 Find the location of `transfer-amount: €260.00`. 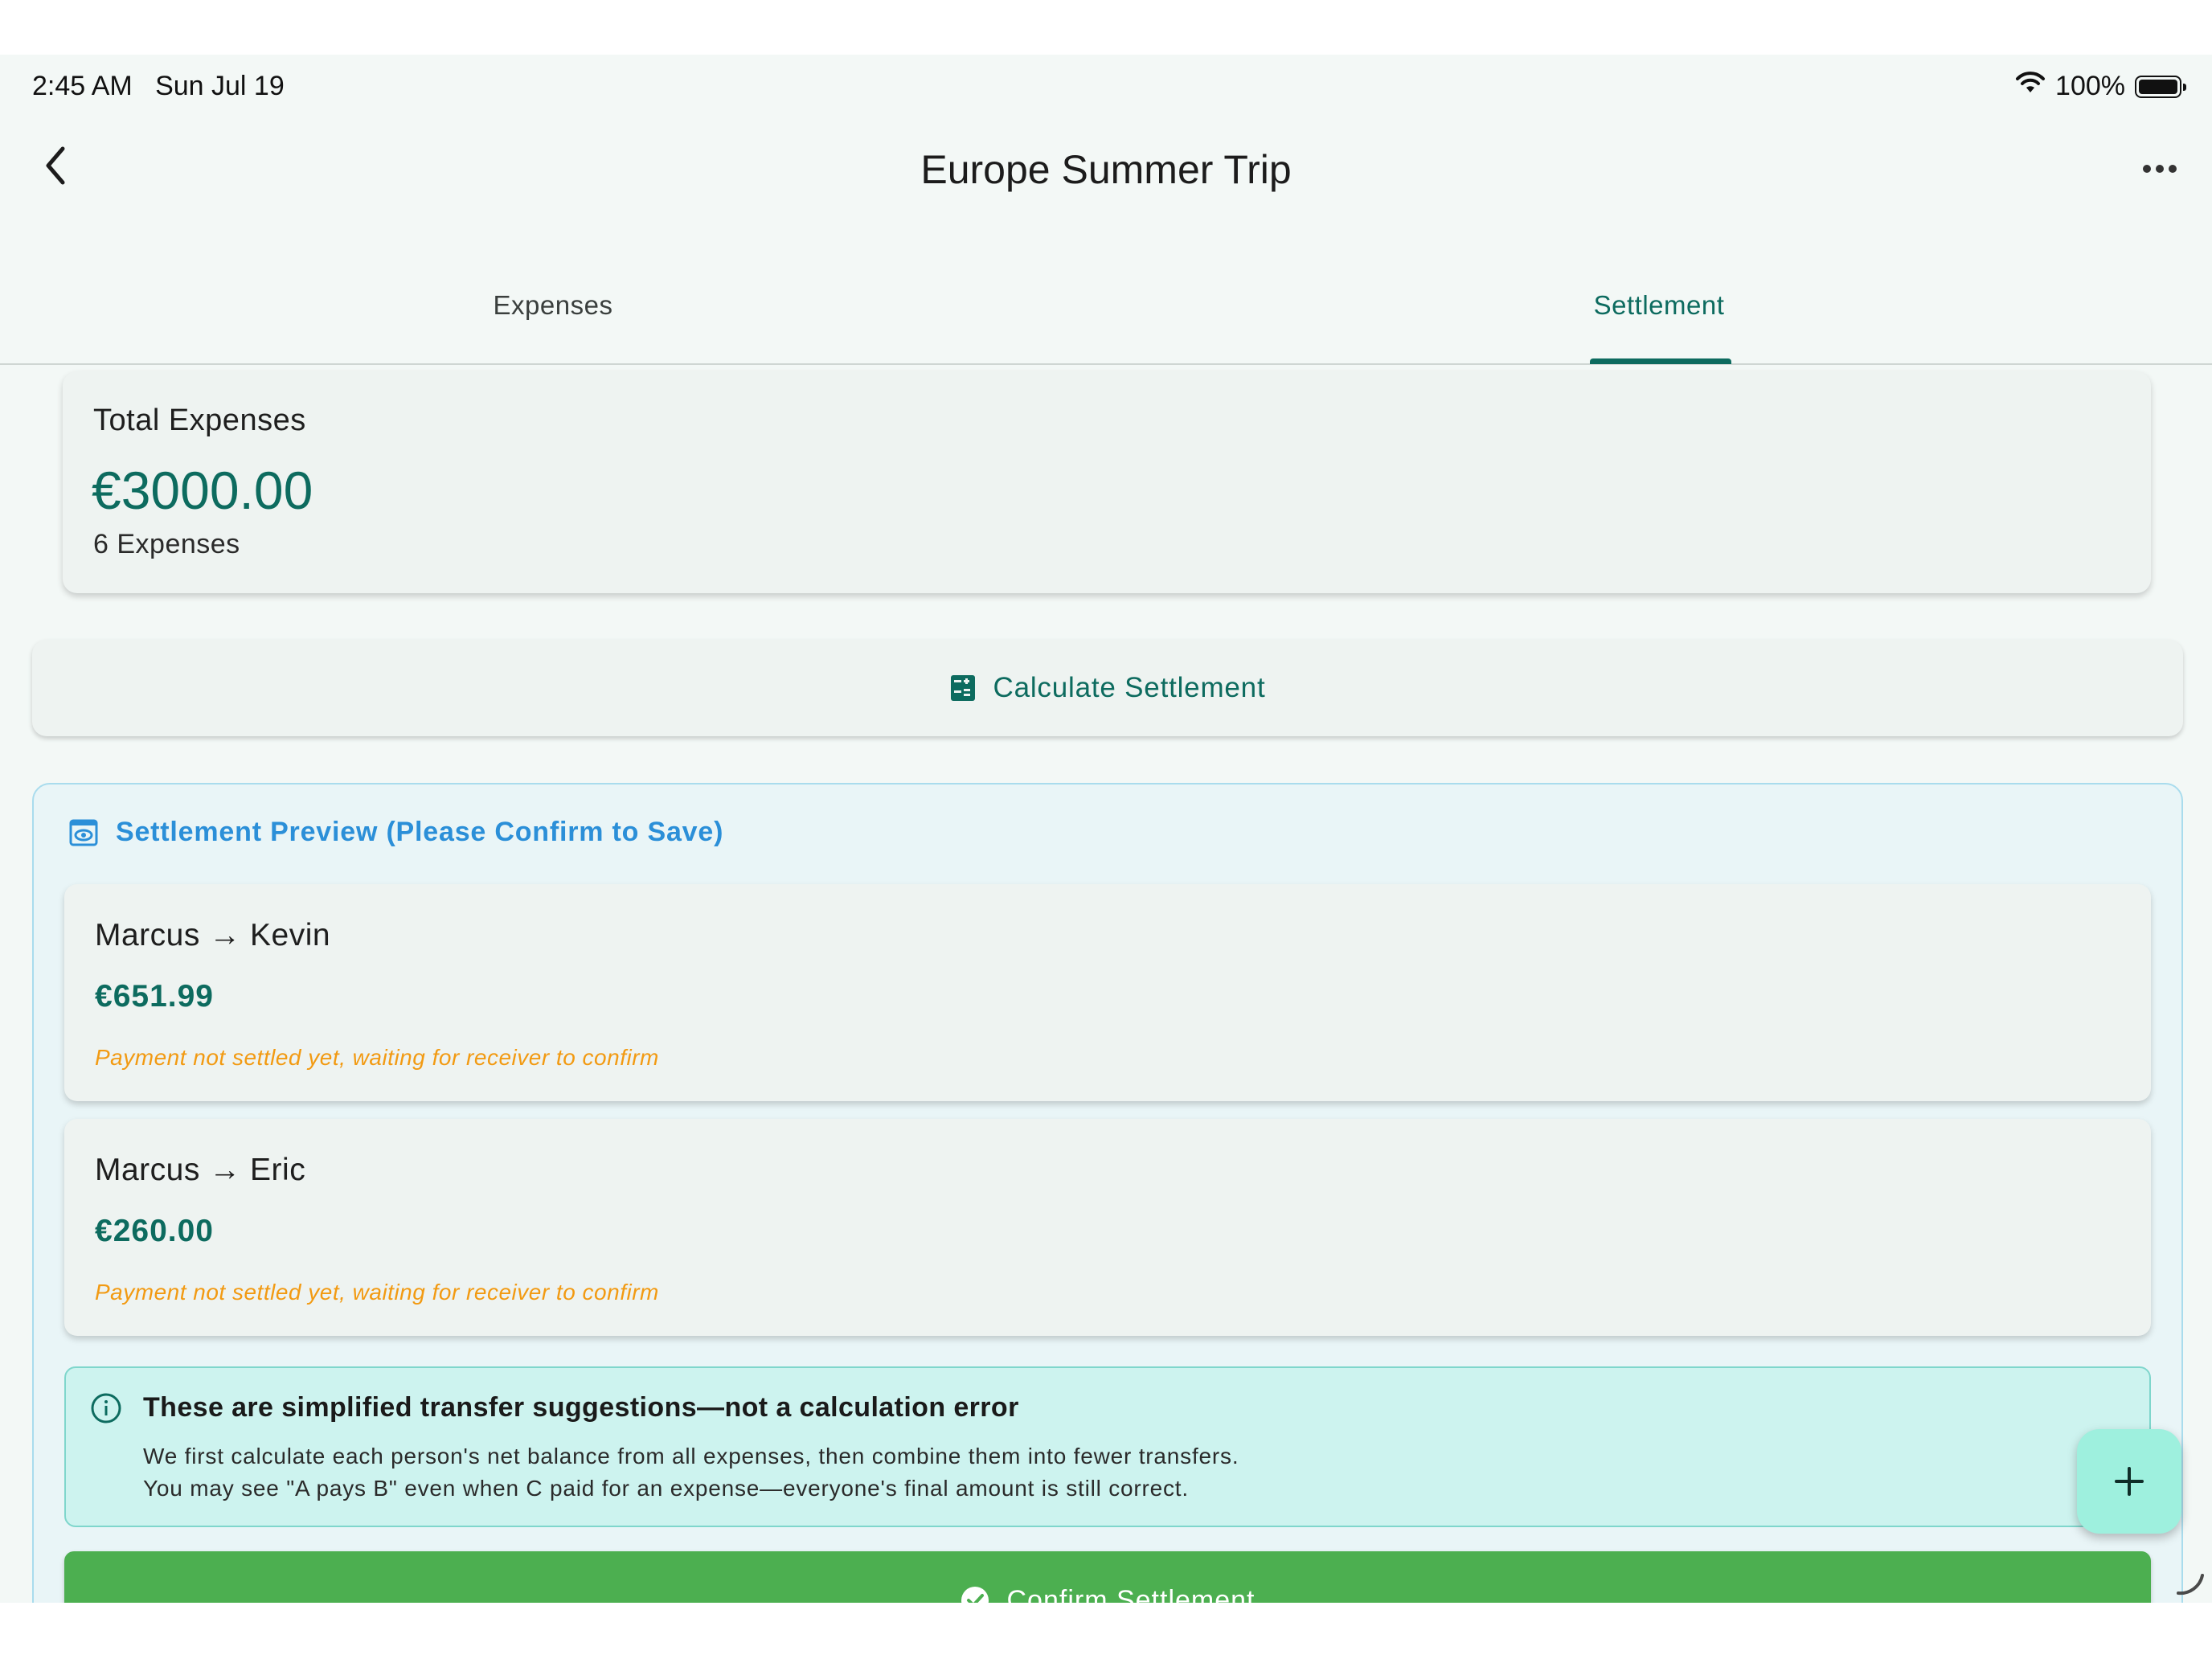

transfer-amount: €260.00 is located at coordinates (154, 1231).